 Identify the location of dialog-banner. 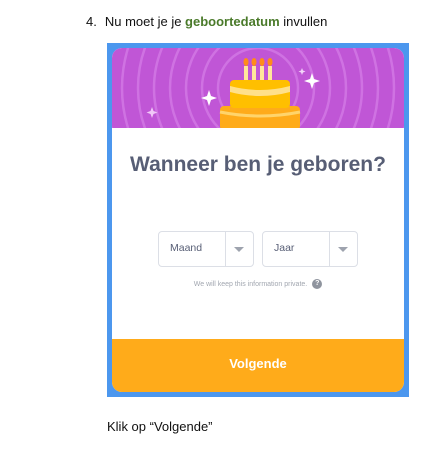
(258, 88).